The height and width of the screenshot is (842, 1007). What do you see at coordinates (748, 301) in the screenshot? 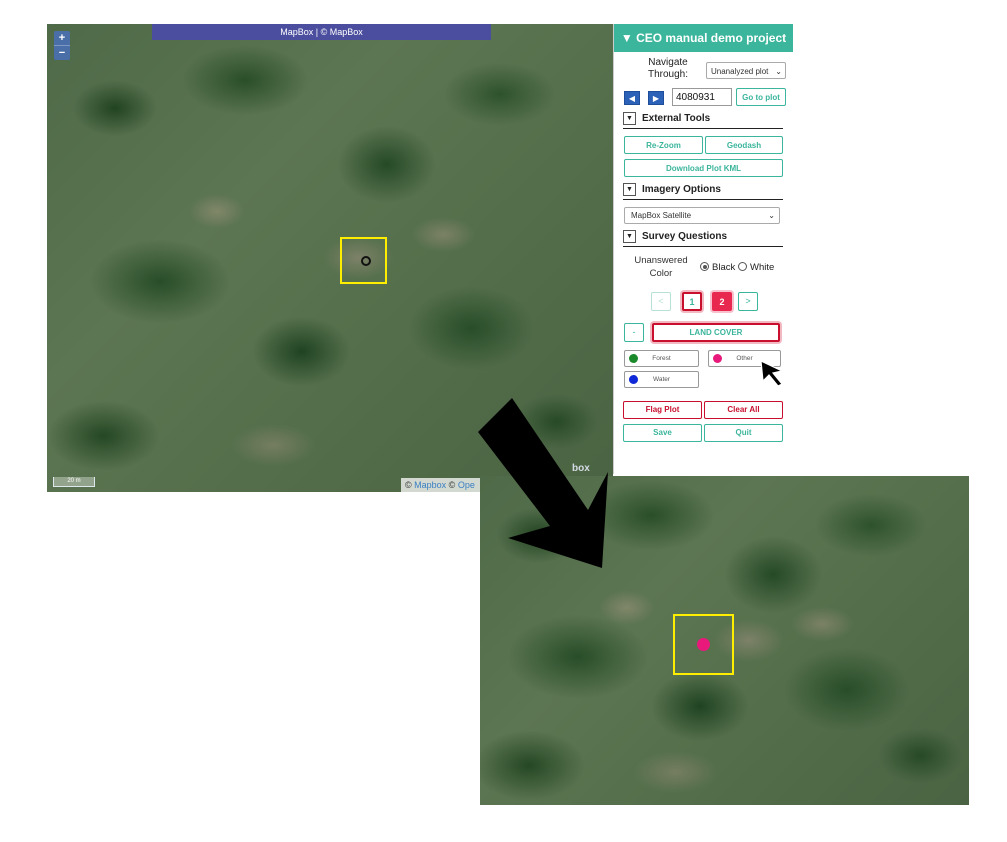
I see `next-question-button: >` at bounding box center [748, 301].